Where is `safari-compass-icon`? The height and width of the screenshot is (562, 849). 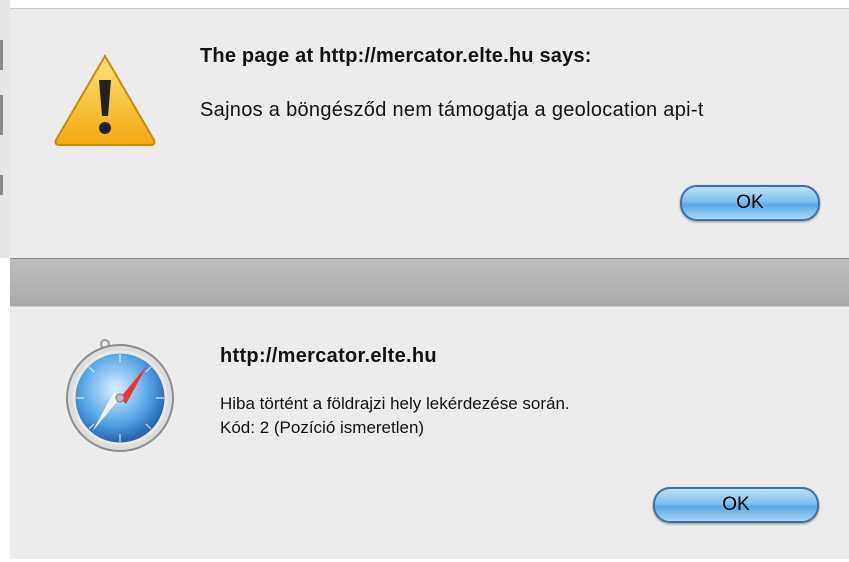
safari-compass-icon is located at coordinates (120, 395).